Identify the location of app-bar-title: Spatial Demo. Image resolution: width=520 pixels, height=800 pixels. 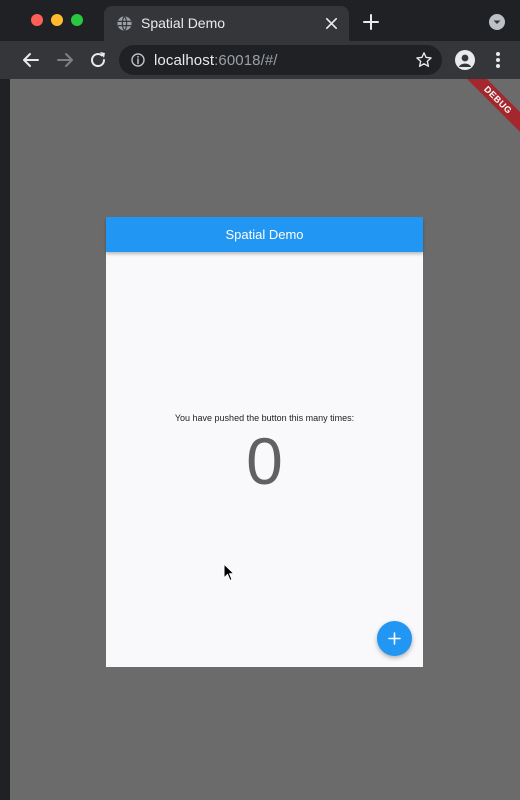
(264, 234).